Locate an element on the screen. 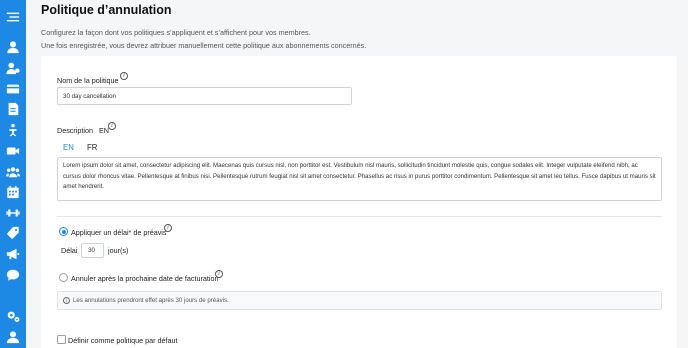 The height and width of the screenshot is (348, 688). user-gear-icon is located at coordinates (13, 68).